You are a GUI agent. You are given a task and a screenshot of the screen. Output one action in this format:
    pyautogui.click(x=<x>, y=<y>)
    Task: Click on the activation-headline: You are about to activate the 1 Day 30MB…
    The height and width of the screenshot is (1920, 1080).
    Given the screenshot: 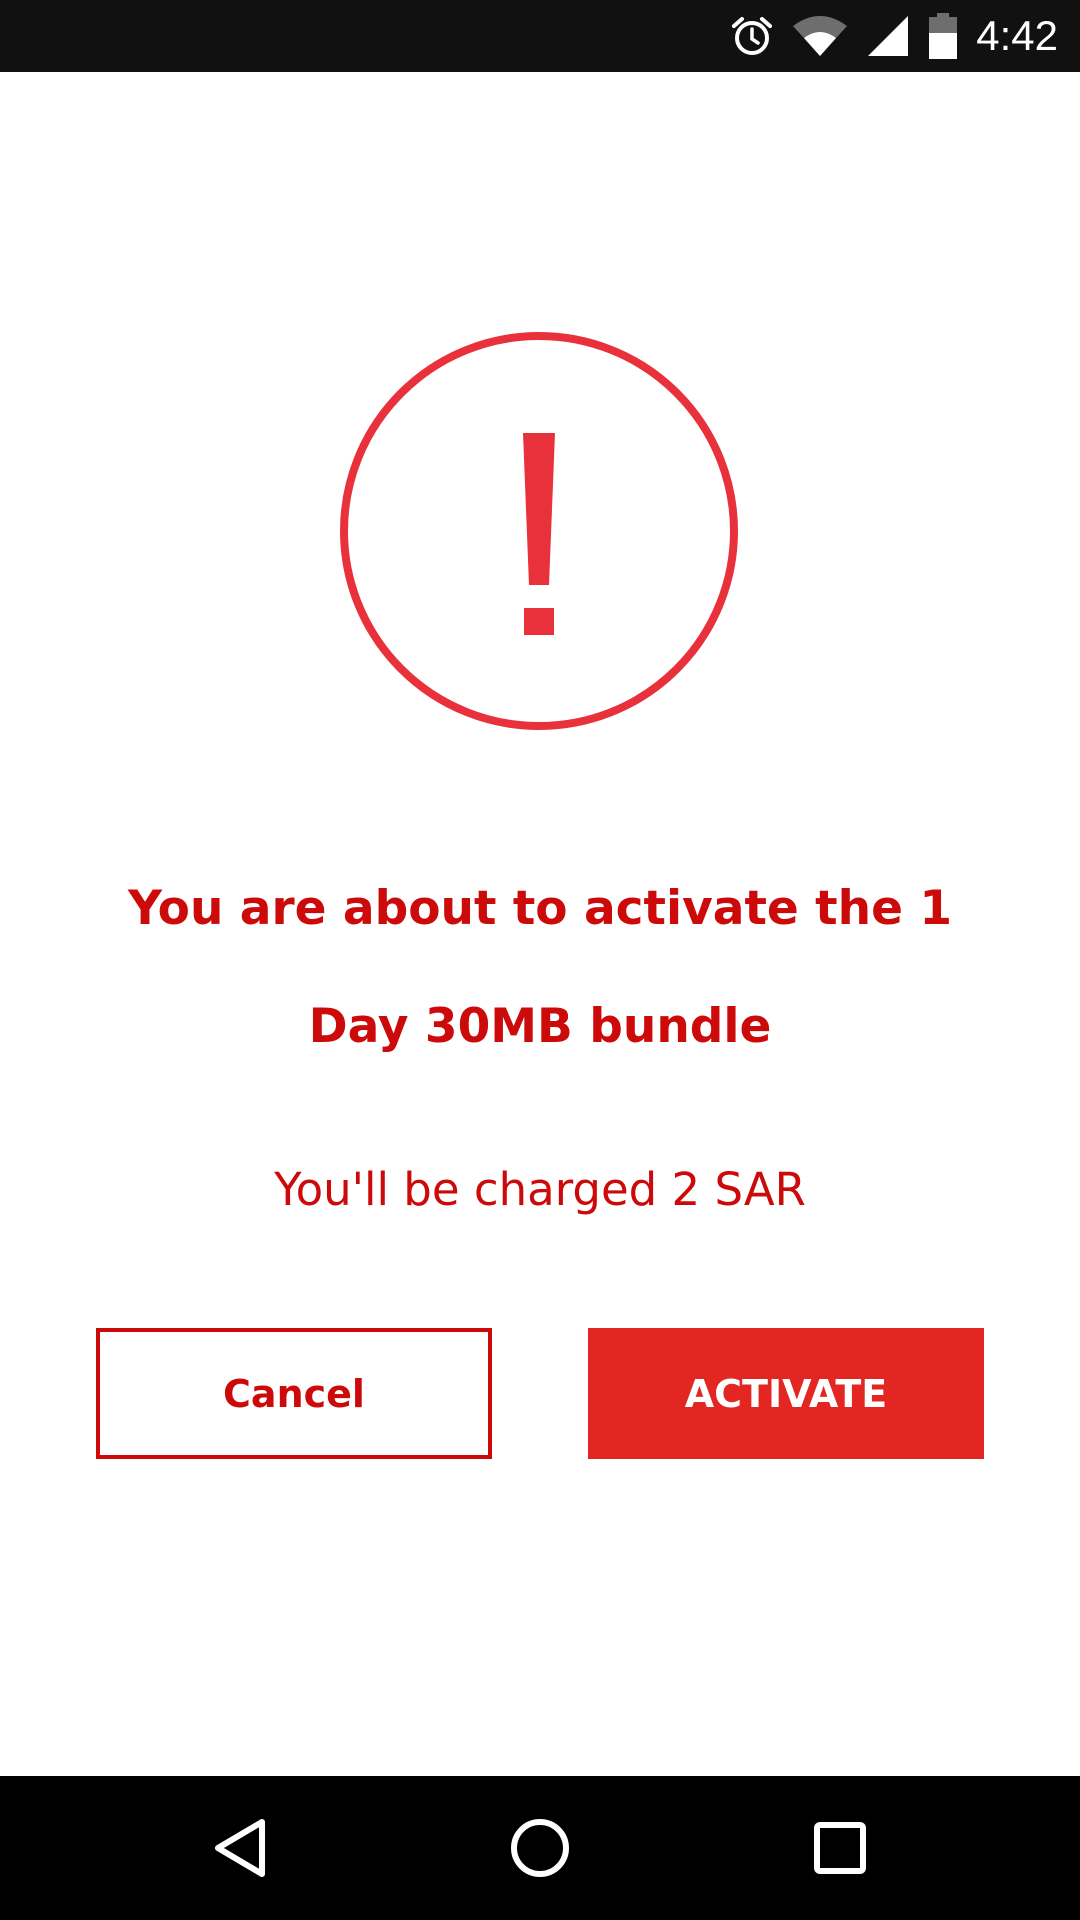 What is the action you would take?
    pyautogui.click(x=540, y=967)
    